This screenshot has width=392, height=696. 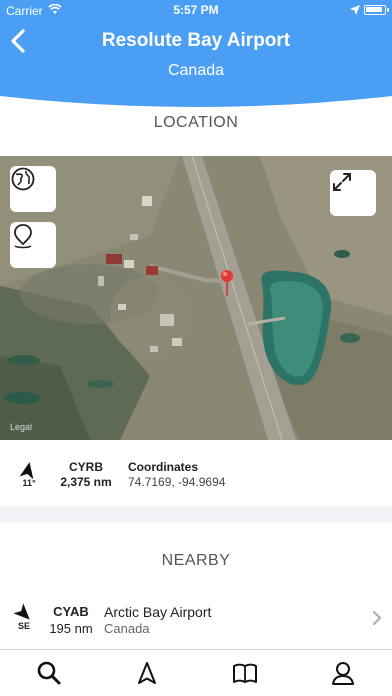 I want to click on nearby-direction: SE, so click(x=23, y=626).